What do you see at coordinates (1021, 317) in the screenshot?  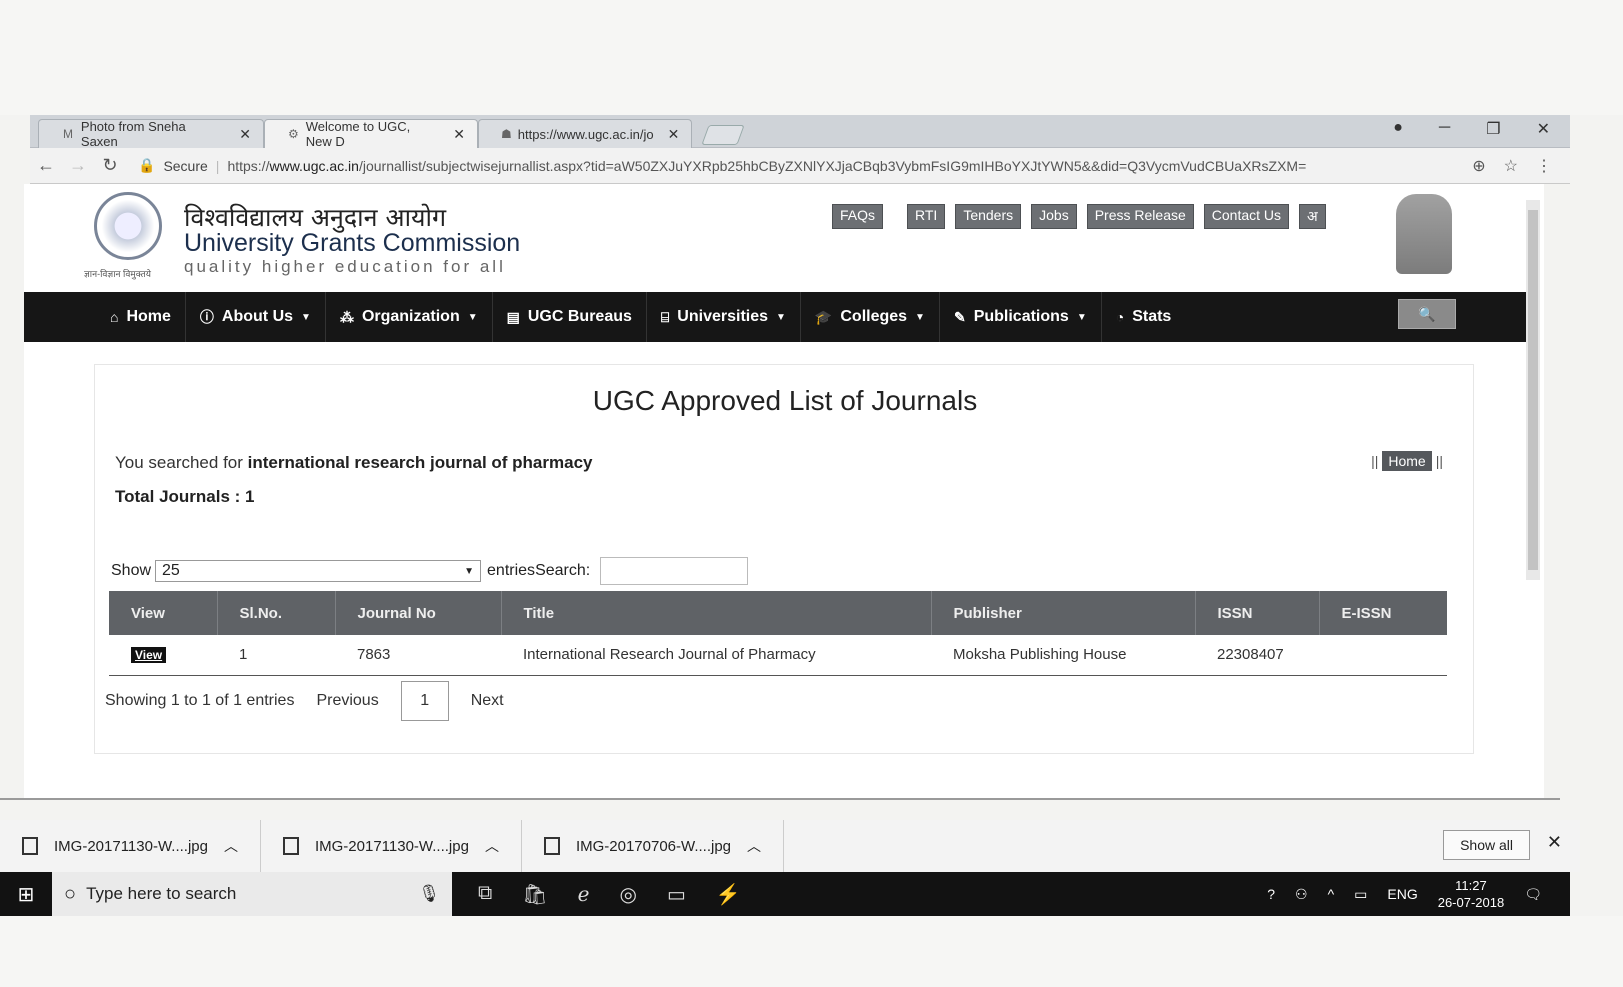 I see `nav-publications: ✎ Publications ▼` at bounding box center [1021, 317].